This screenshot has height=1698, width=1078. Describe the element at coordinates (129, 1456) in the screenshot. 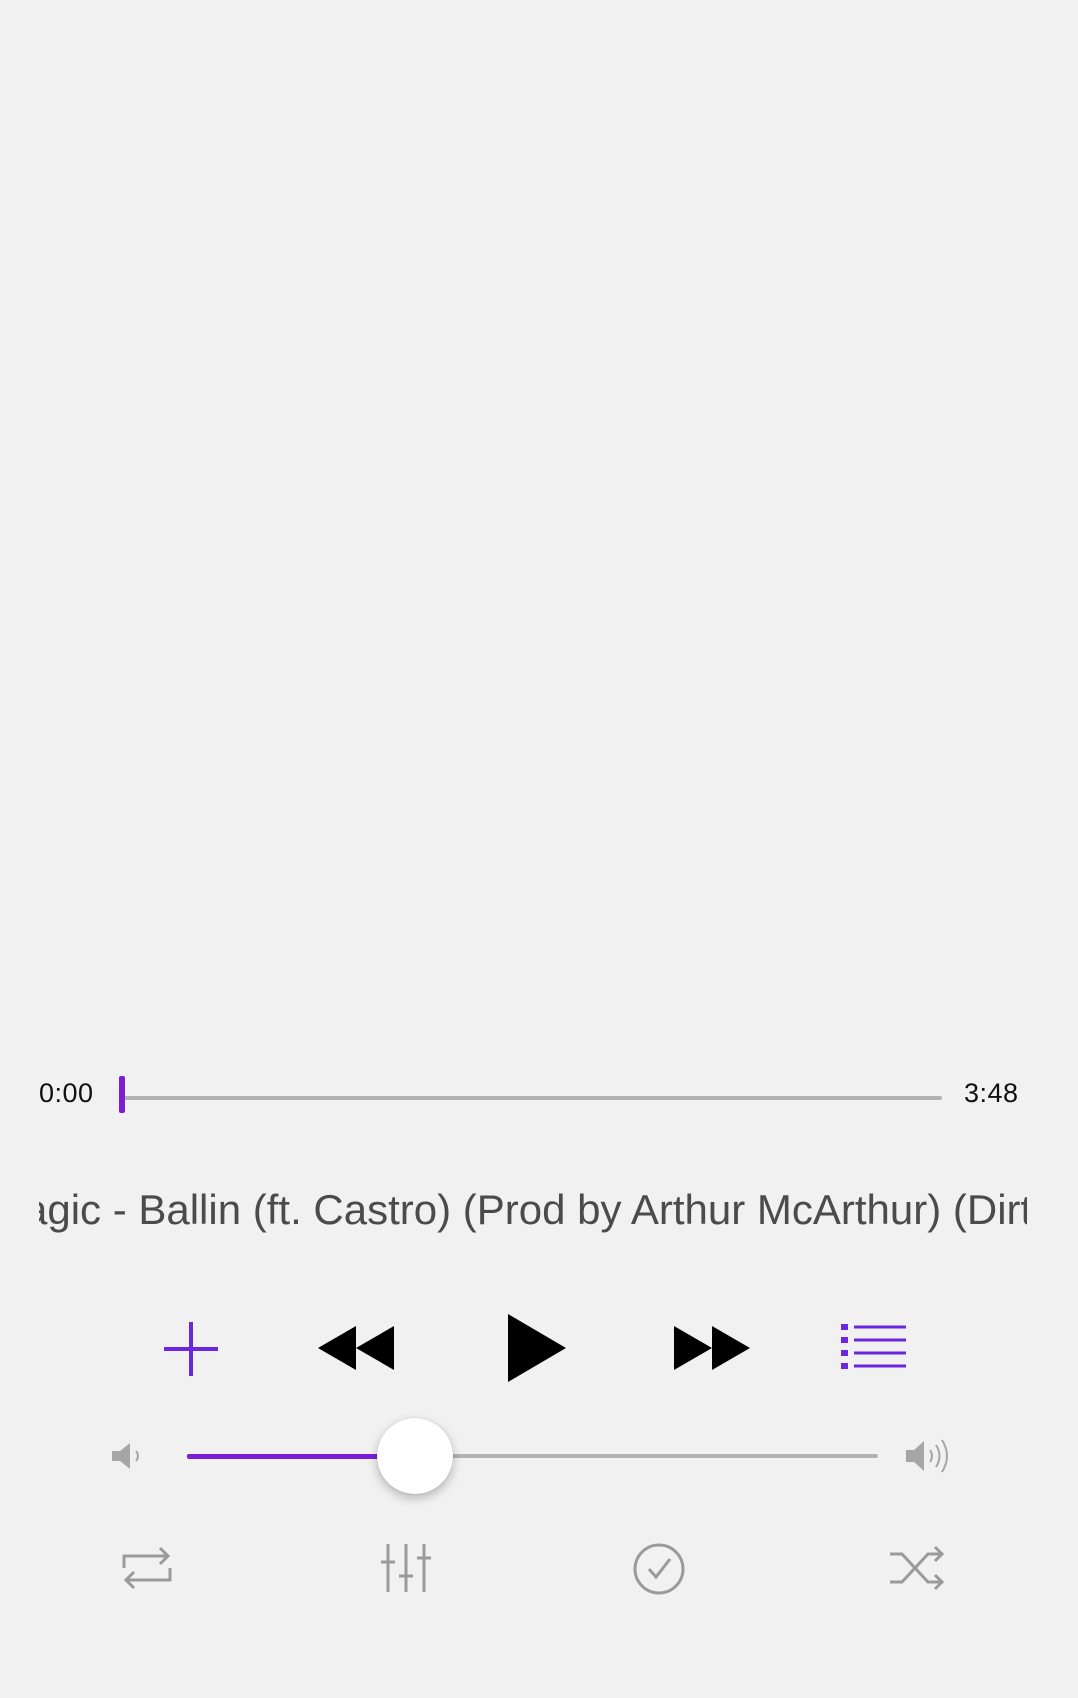

I see `volume-low-icon` at that location.